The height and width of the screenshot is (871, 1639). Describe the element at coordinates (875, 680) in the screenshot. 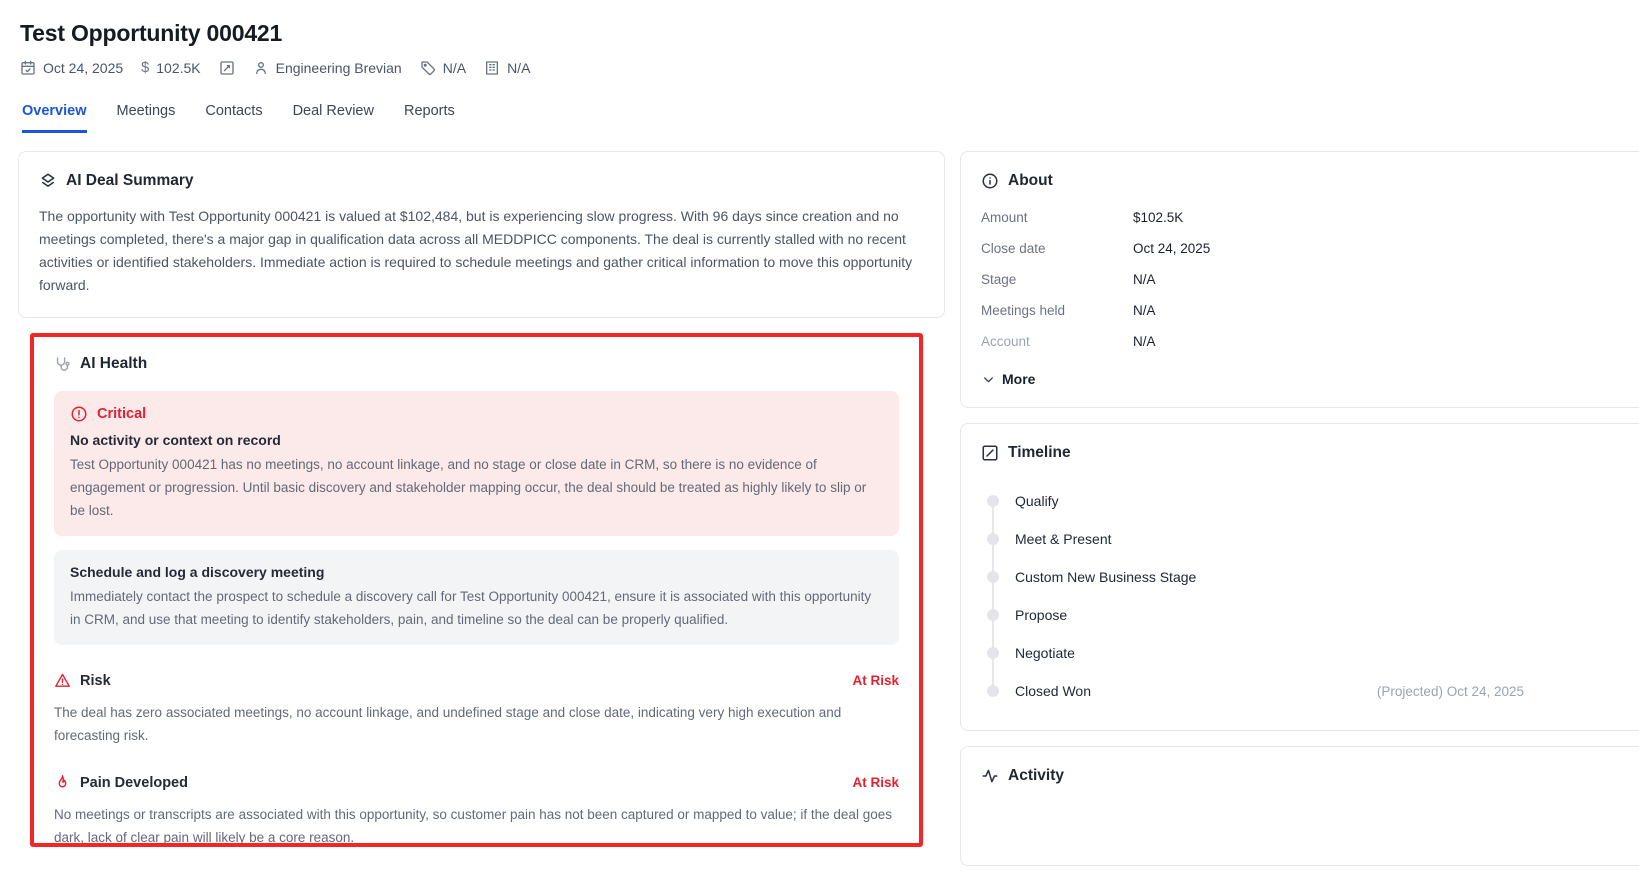

I see `risk-status-badge: At Risk` at that location.